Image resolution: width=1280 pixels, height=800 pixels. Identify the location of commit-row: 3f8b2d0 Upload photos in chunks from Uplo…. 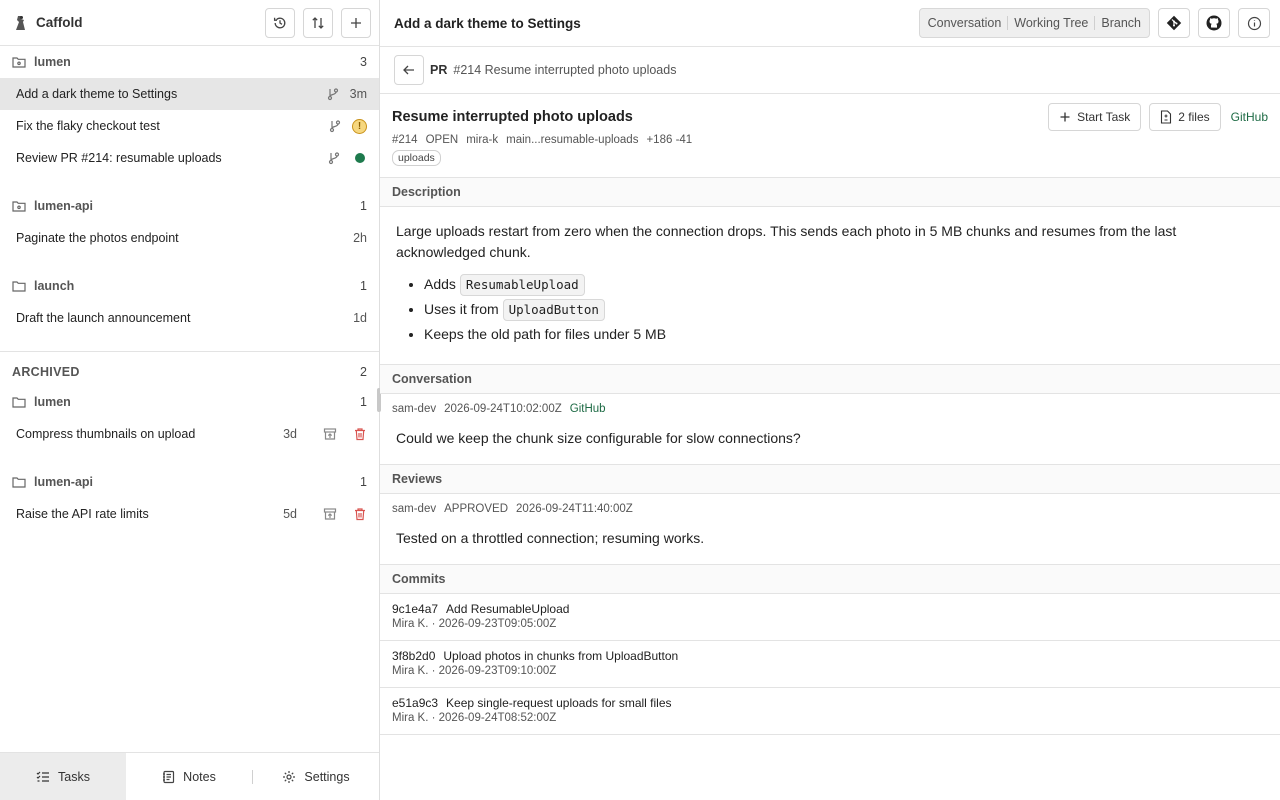
(830, 664).